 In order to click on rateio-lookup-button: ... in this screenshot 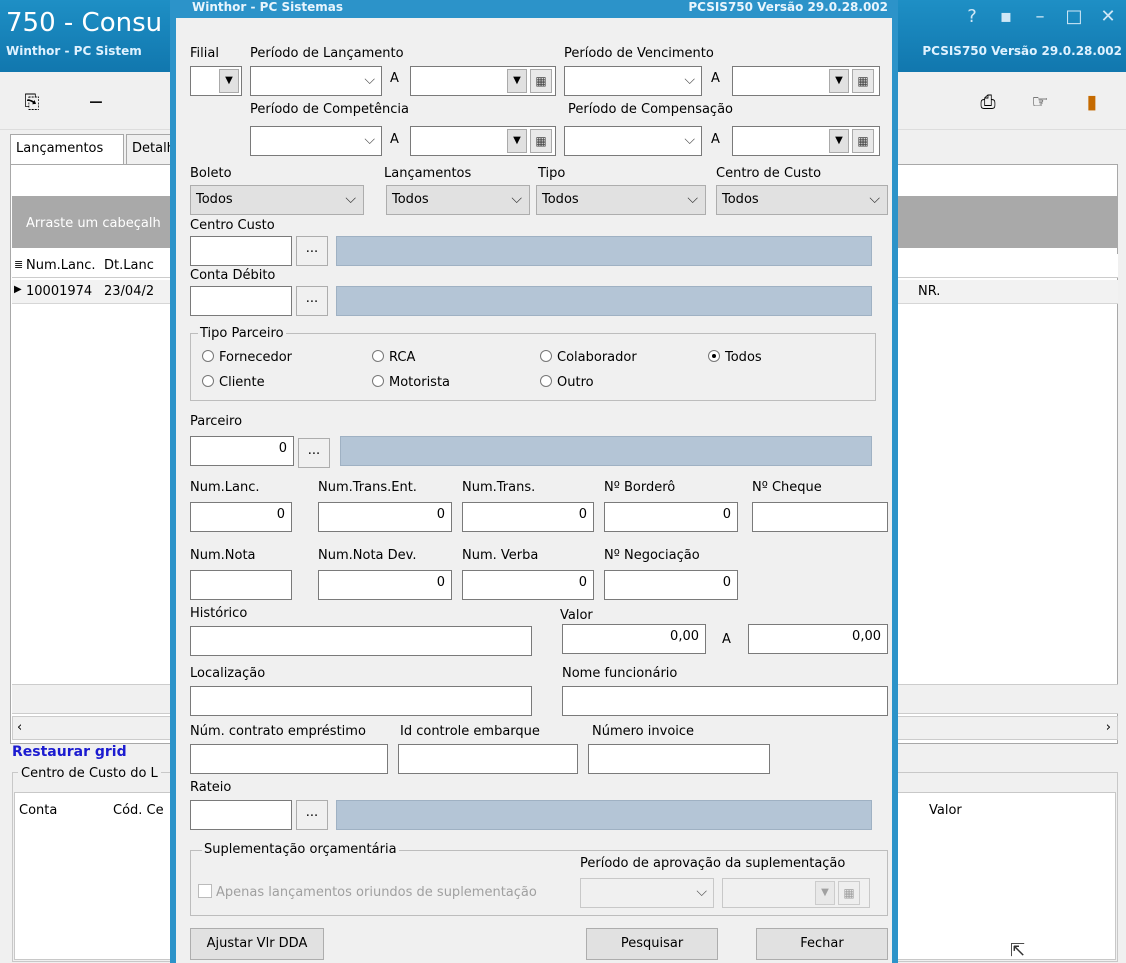, I will do `click(312, 815)`.